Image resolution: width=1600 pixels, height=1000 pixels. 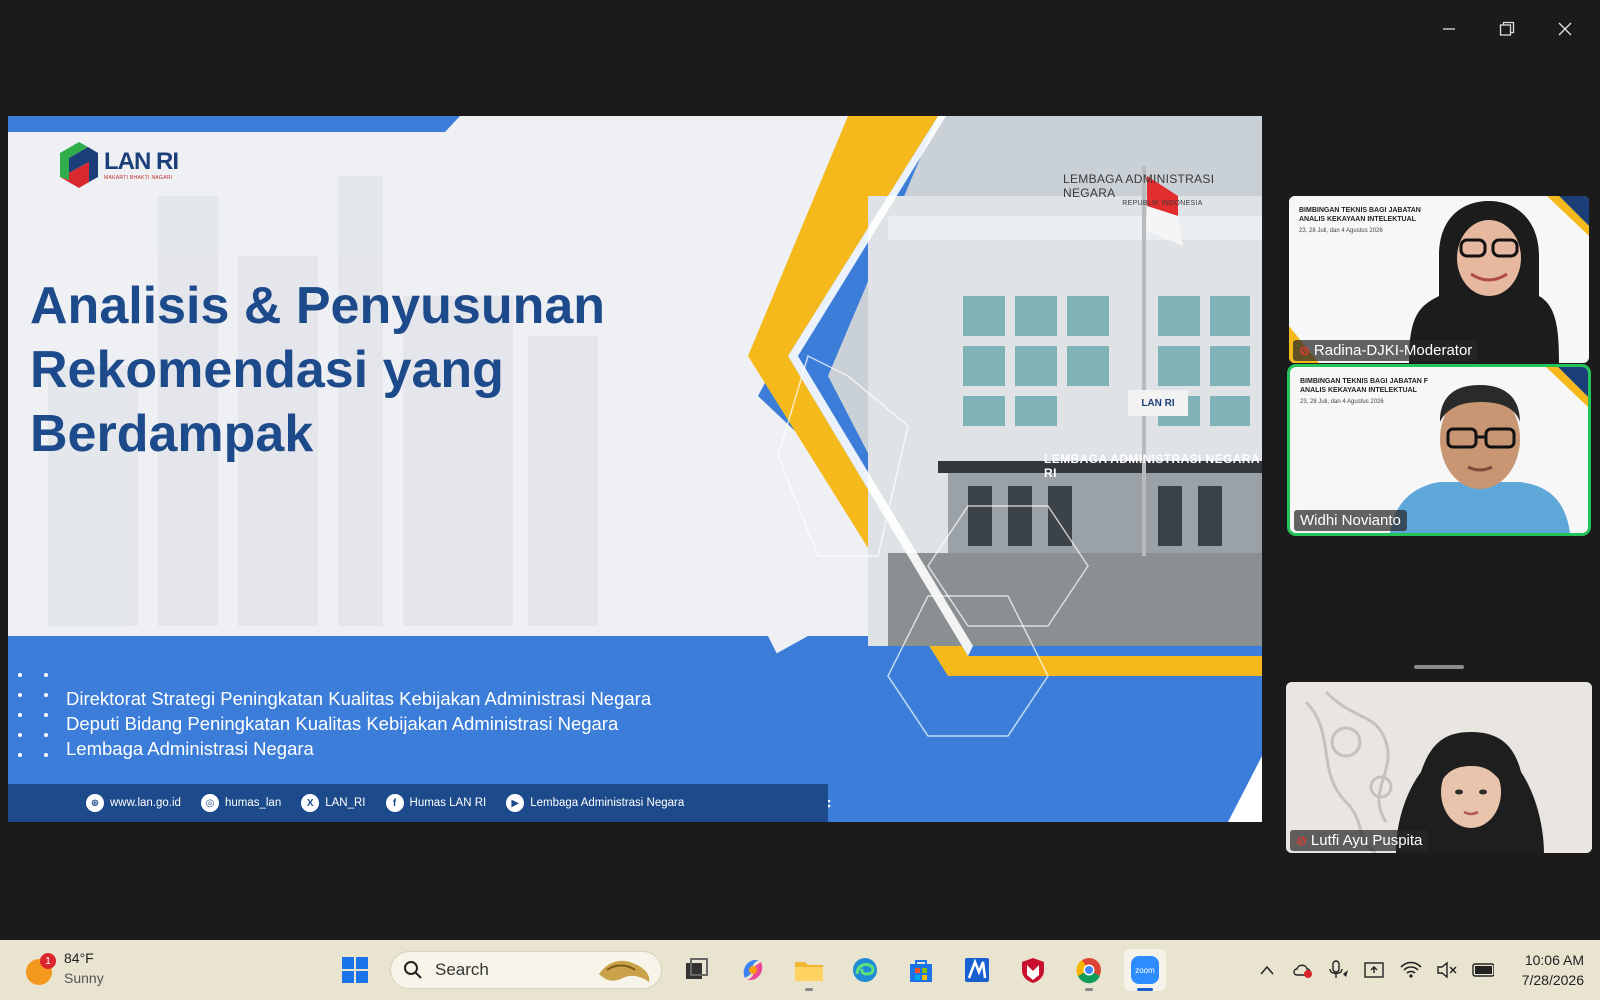 I want to click on copilot-button, so click(x=753, y=970).